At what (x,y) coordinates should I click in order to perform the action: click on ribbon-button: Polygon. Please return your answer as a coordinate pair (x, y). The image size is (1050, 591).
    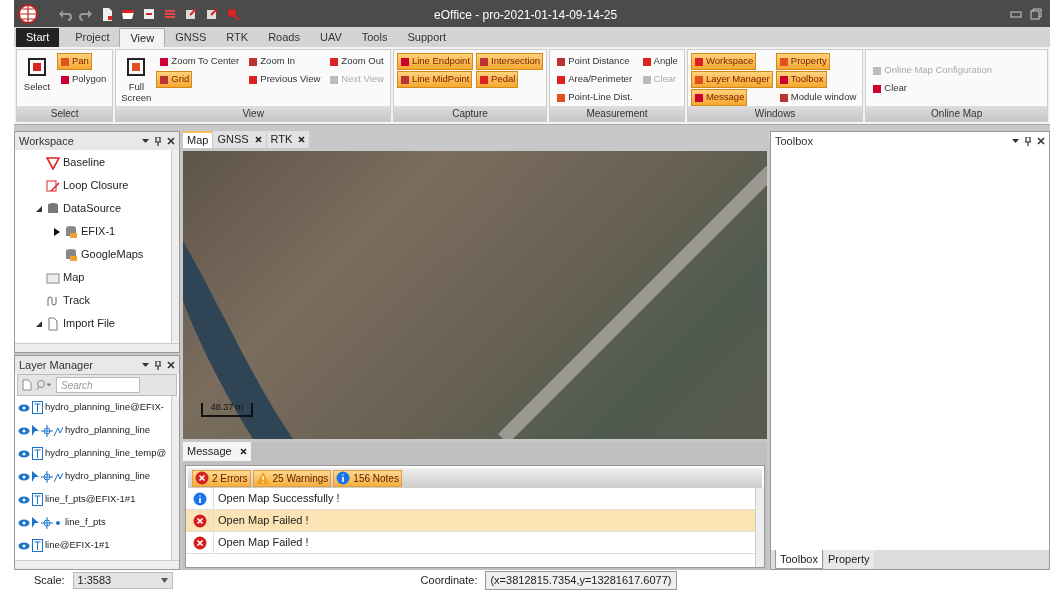
    Looking at the image, I should click on (83, 79).